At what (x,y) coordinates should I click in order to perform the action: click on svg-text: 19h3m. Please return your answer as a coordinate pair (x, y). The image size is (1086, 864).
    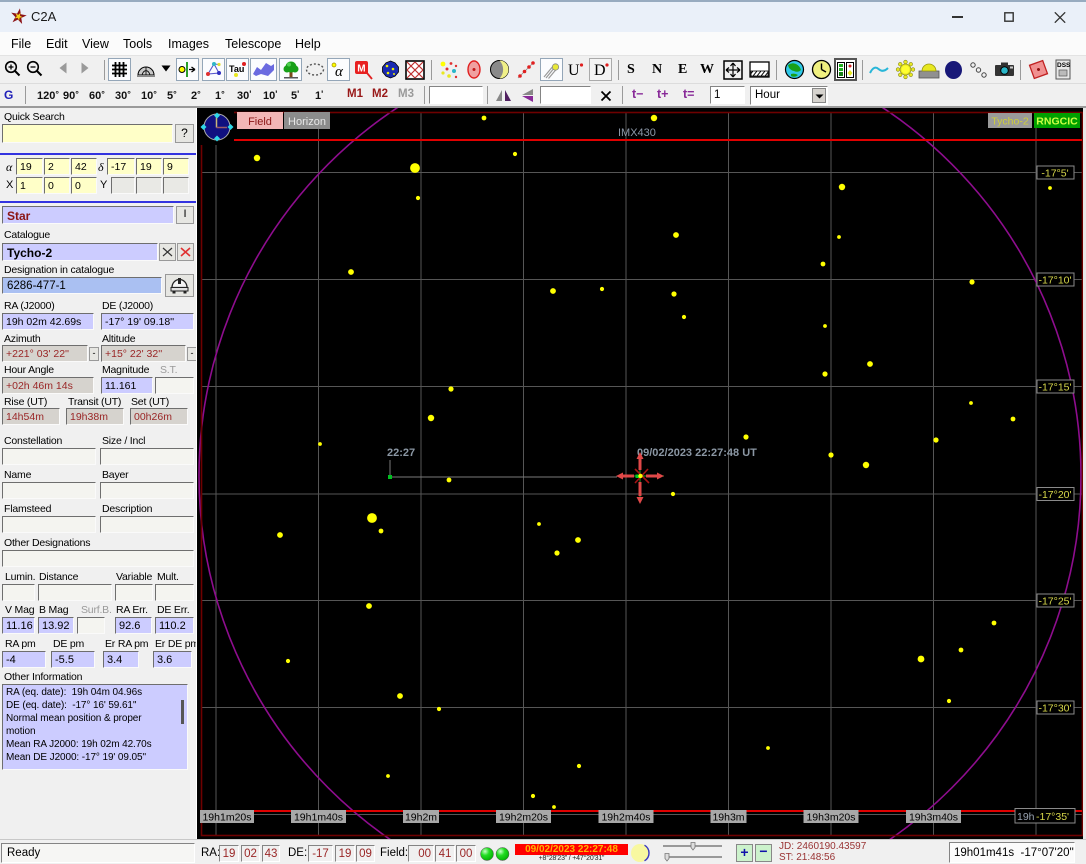
    Looking at the image, I should click on (728, 818).